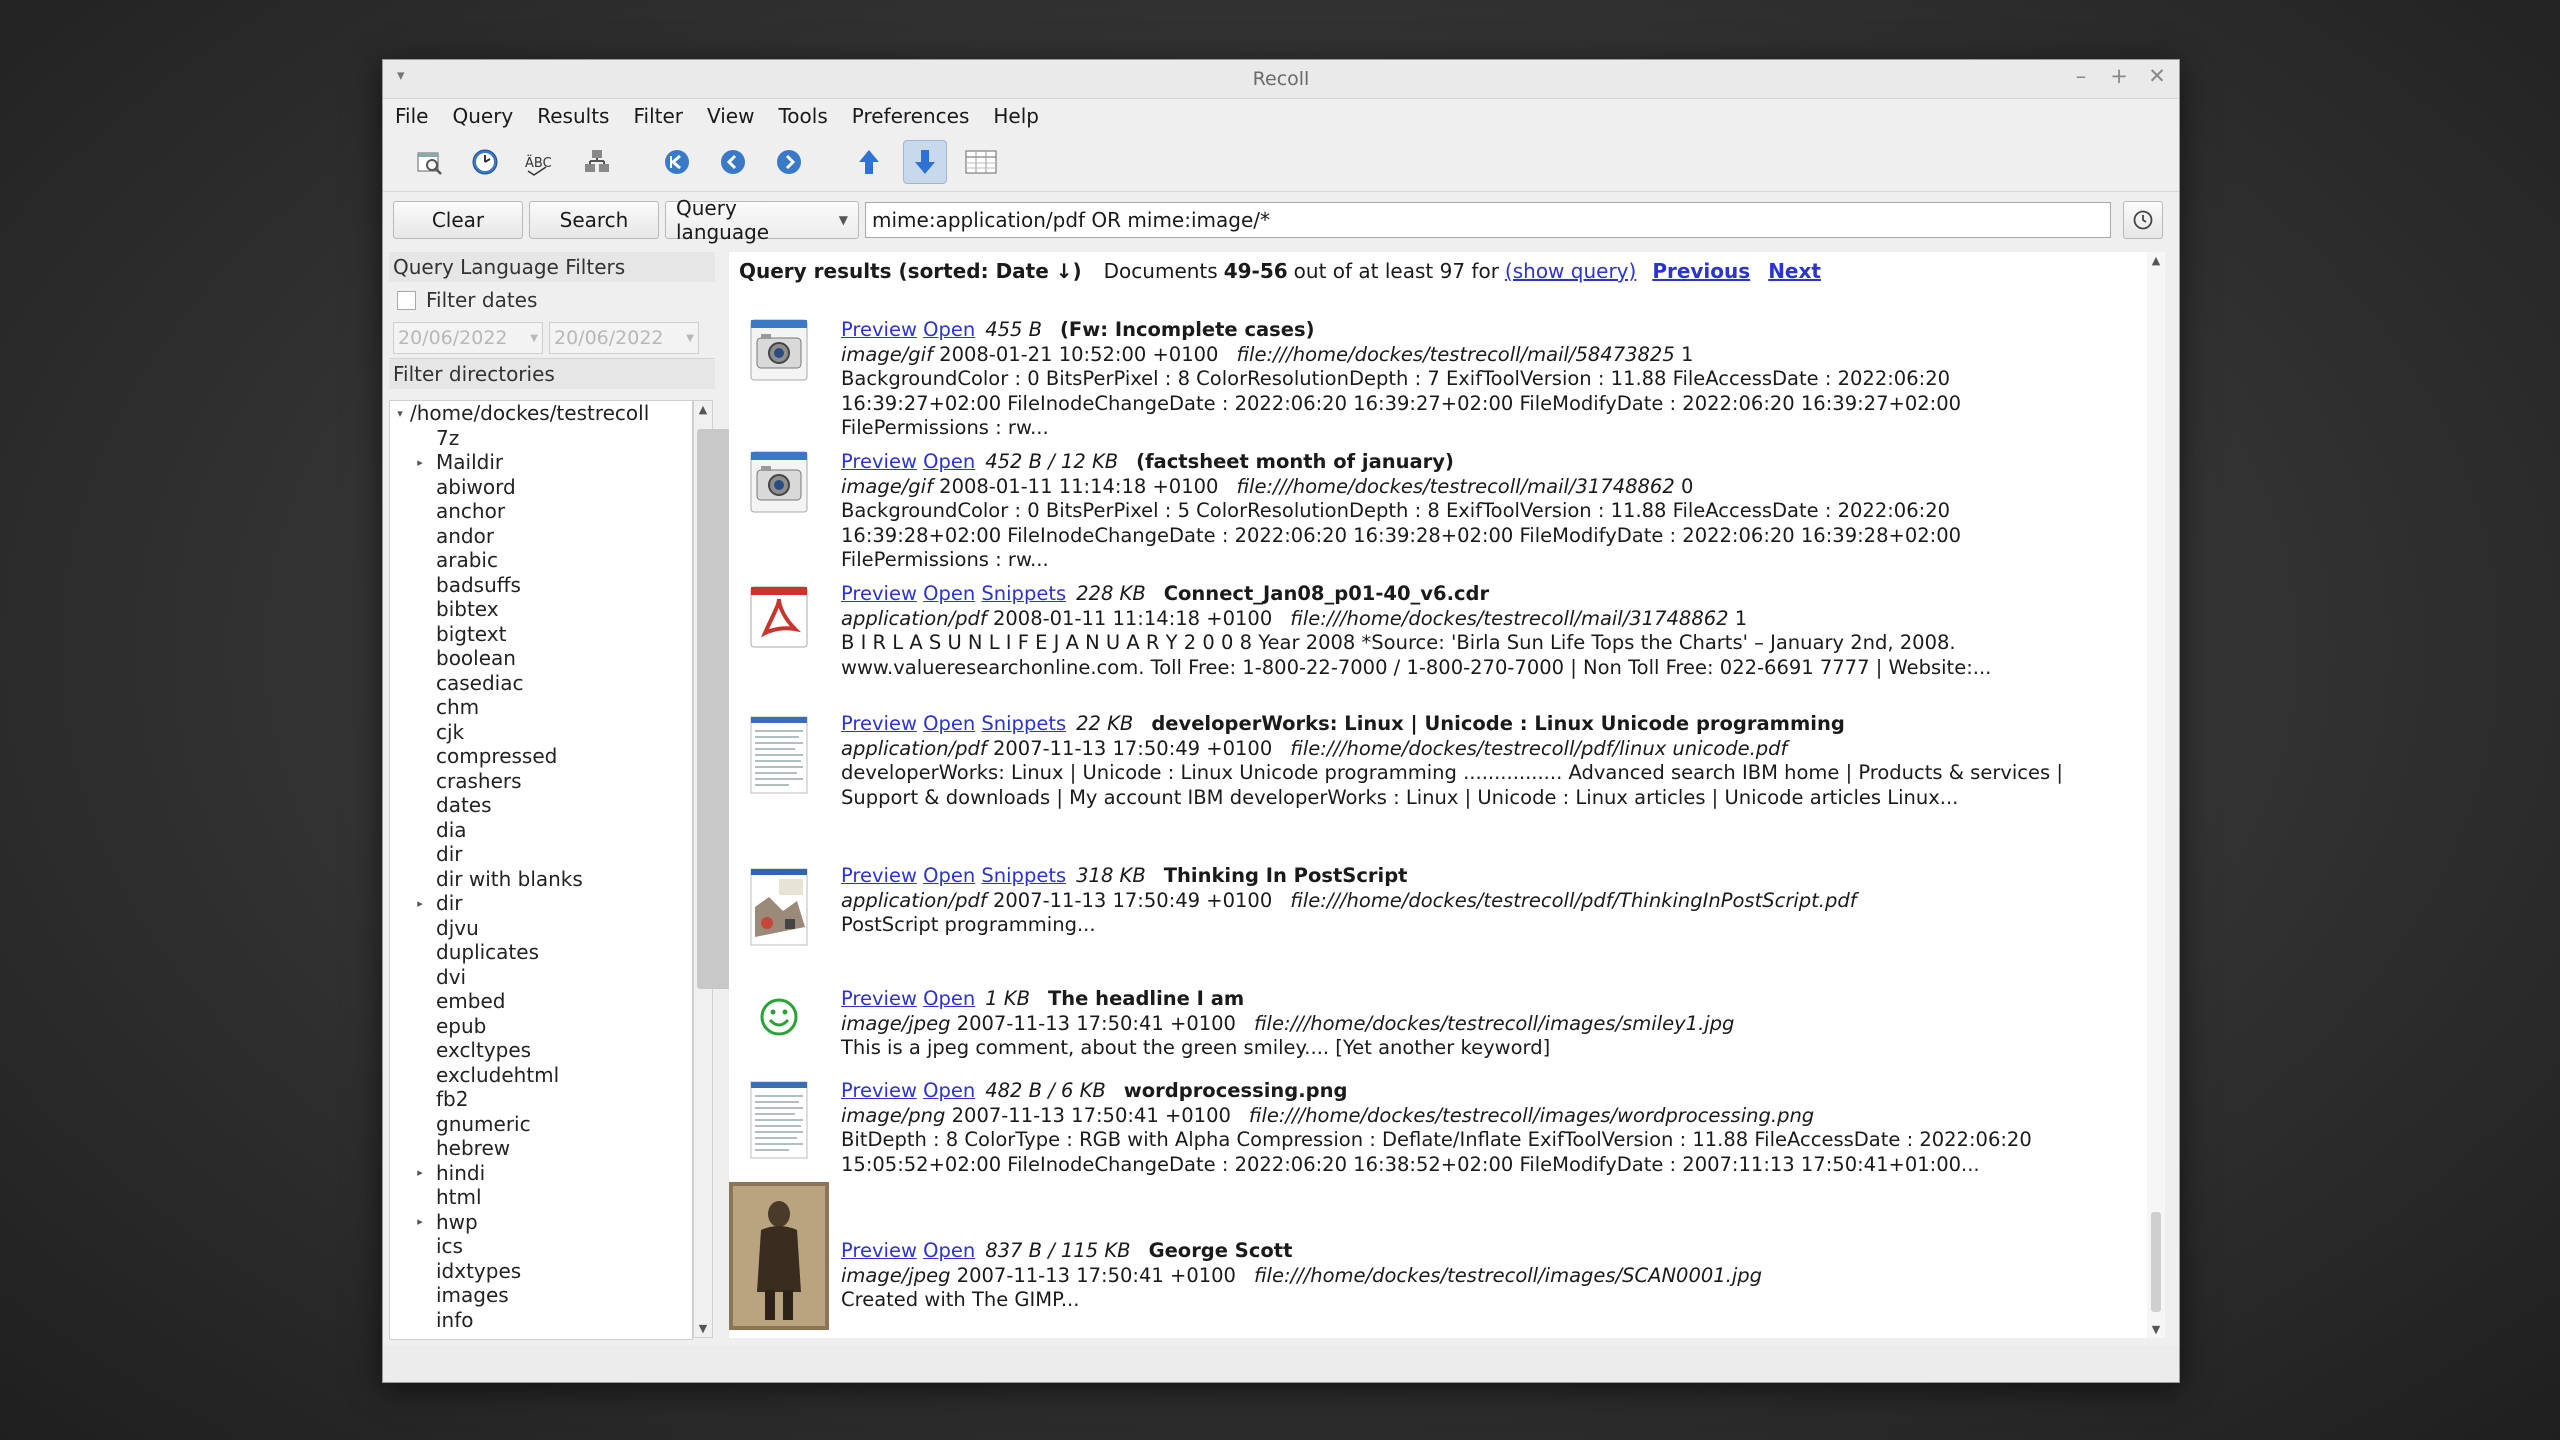 Image resolution: width=2560 pixels, height=1440 pixels. I want to click on tree-item: idxtypes, so click(541, 1271).